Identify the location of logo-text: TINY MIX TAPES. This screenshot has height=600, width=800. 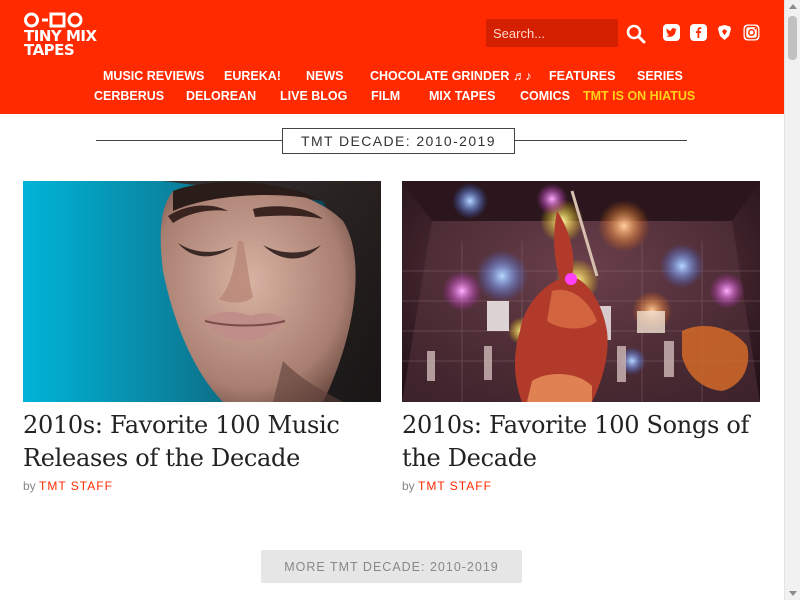
(60, 44).